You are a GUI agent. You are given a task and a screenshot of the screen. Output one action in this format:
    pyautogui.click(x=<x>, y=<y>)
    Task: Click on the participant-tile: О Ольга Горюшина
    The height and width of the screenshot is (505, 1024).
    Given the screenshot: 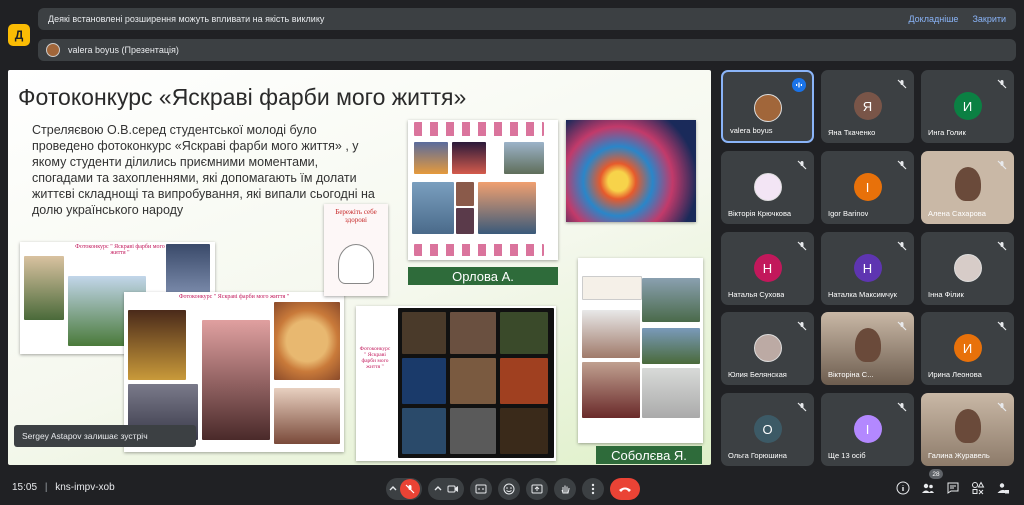 What is the action you would take?
    pyautogui.click(x=767, y=429)
    